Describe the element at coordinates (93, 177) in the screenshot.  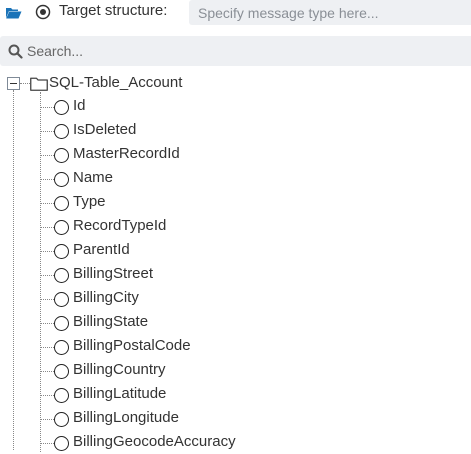
I see `field-label: Name` at that location.